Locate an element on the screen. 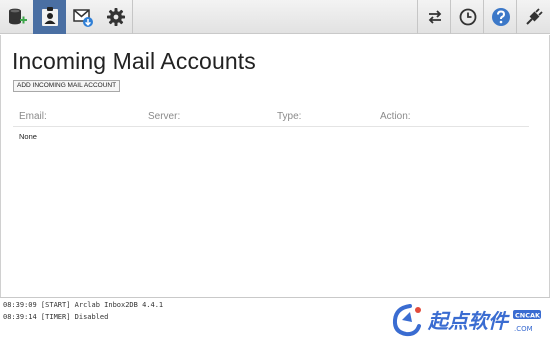 Image resolution: width=550 pixels, height=344 pixels. log-line: 08:39:14 [TIMER] Disabled is located at coordinates (56, 317).